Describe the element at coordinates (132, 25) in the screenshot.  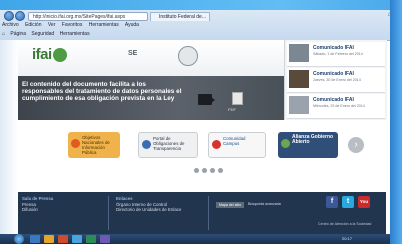
I see `menu-ayuda: Ayuda` at that location.